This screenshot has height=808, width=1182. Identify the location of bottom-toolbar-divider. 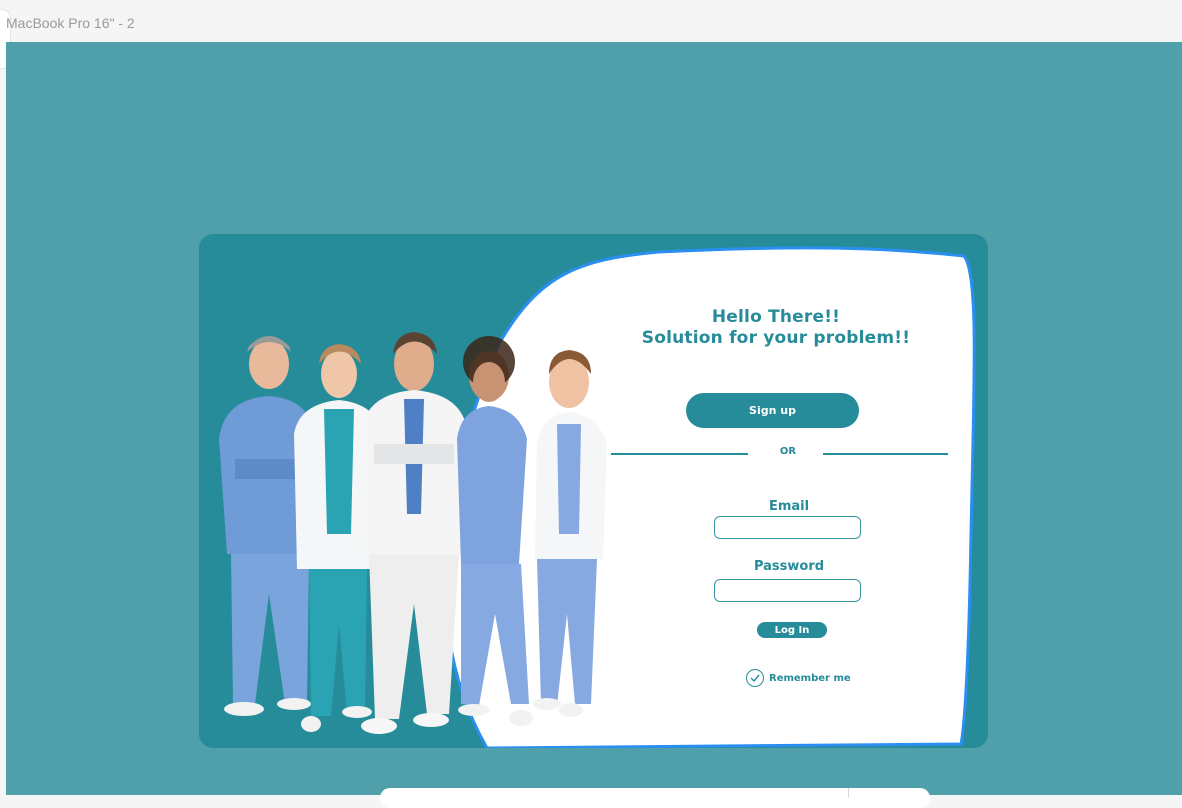
(848, 793).